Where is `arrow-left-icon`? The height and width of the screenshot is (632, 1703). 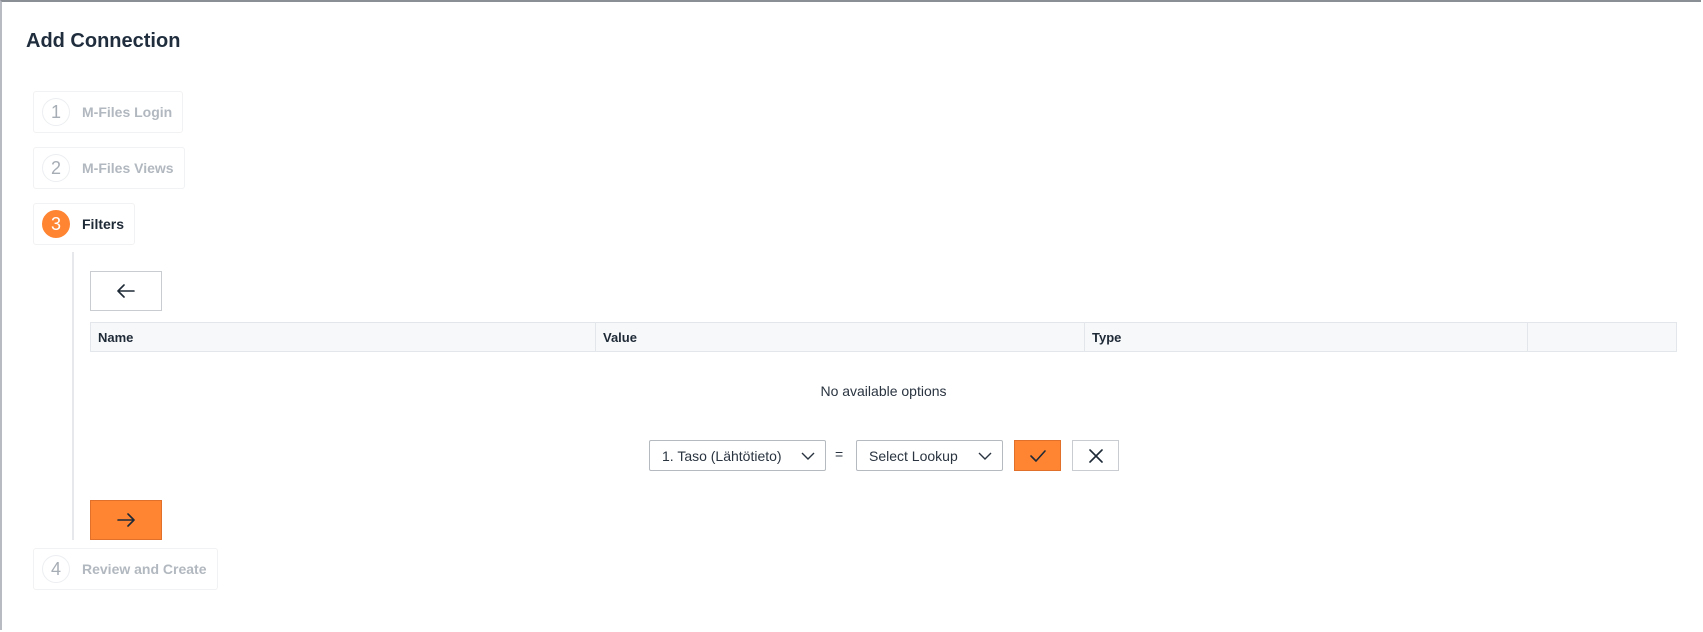 arrow-left-icon is located at coordinates (126, 291).